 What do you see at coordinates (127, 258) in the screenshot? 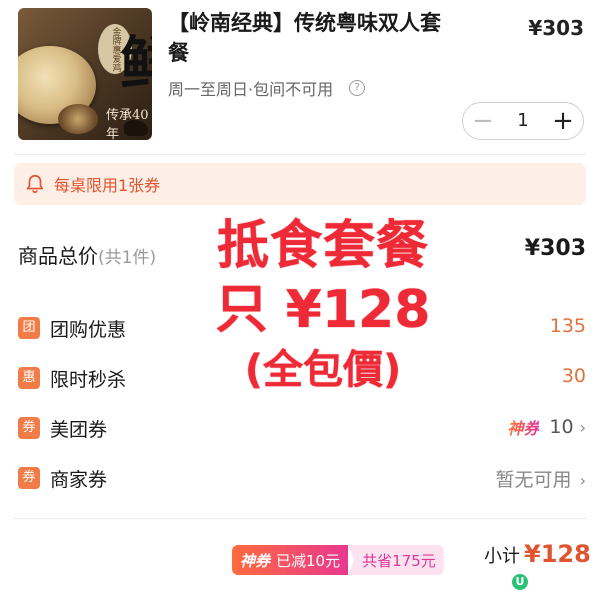
I see `item-count: (共1件)` at bounding box center [127, 258].